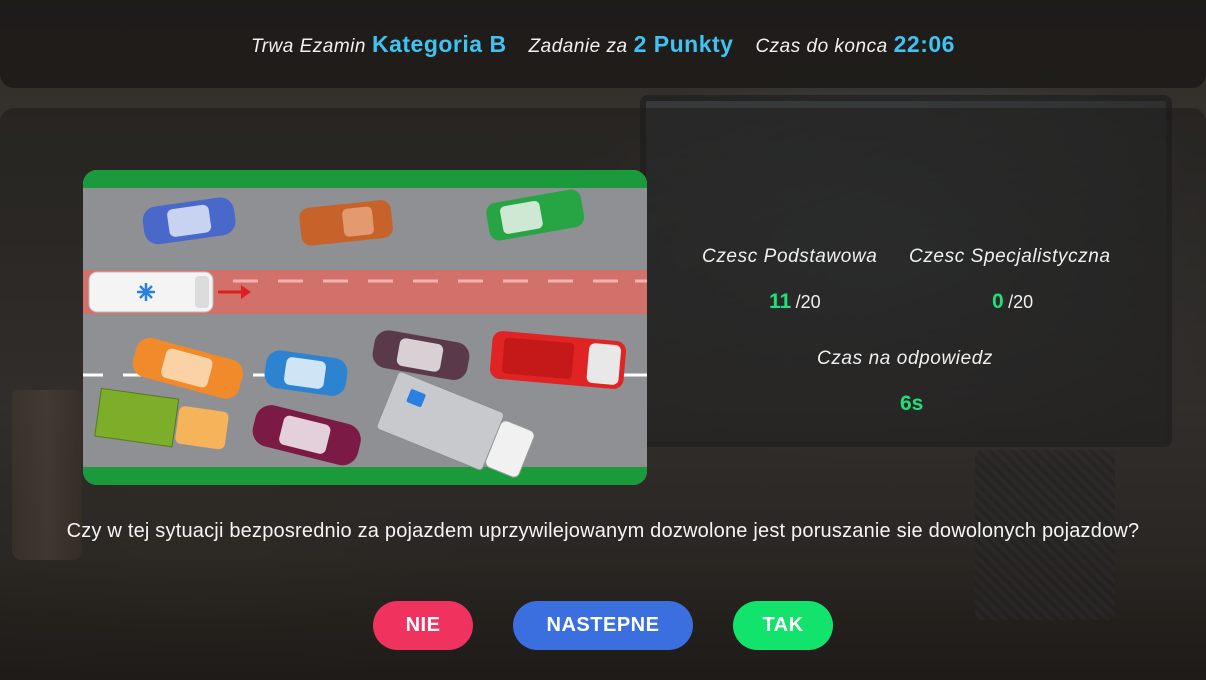 Image resolution: width=1206 pixels, height=680 pixels. I want to click on time-remaining-value: 22:06, so click(924, 43).